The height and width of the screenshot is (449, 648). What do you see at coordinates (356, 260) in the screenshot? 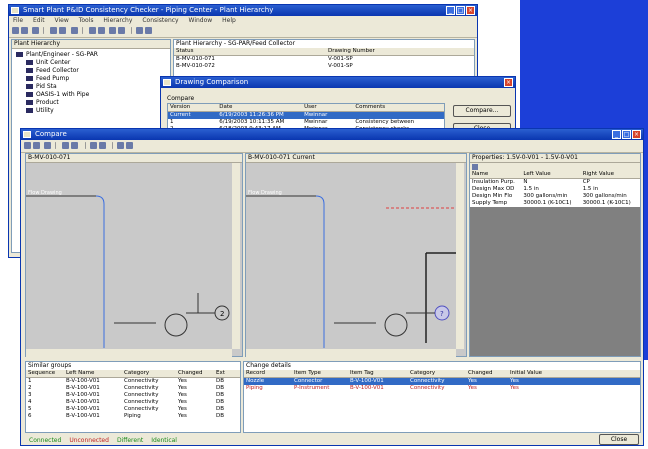
I see `right-drawing-canvas: ? Flow Drawing` at bounding box center [356, 260].